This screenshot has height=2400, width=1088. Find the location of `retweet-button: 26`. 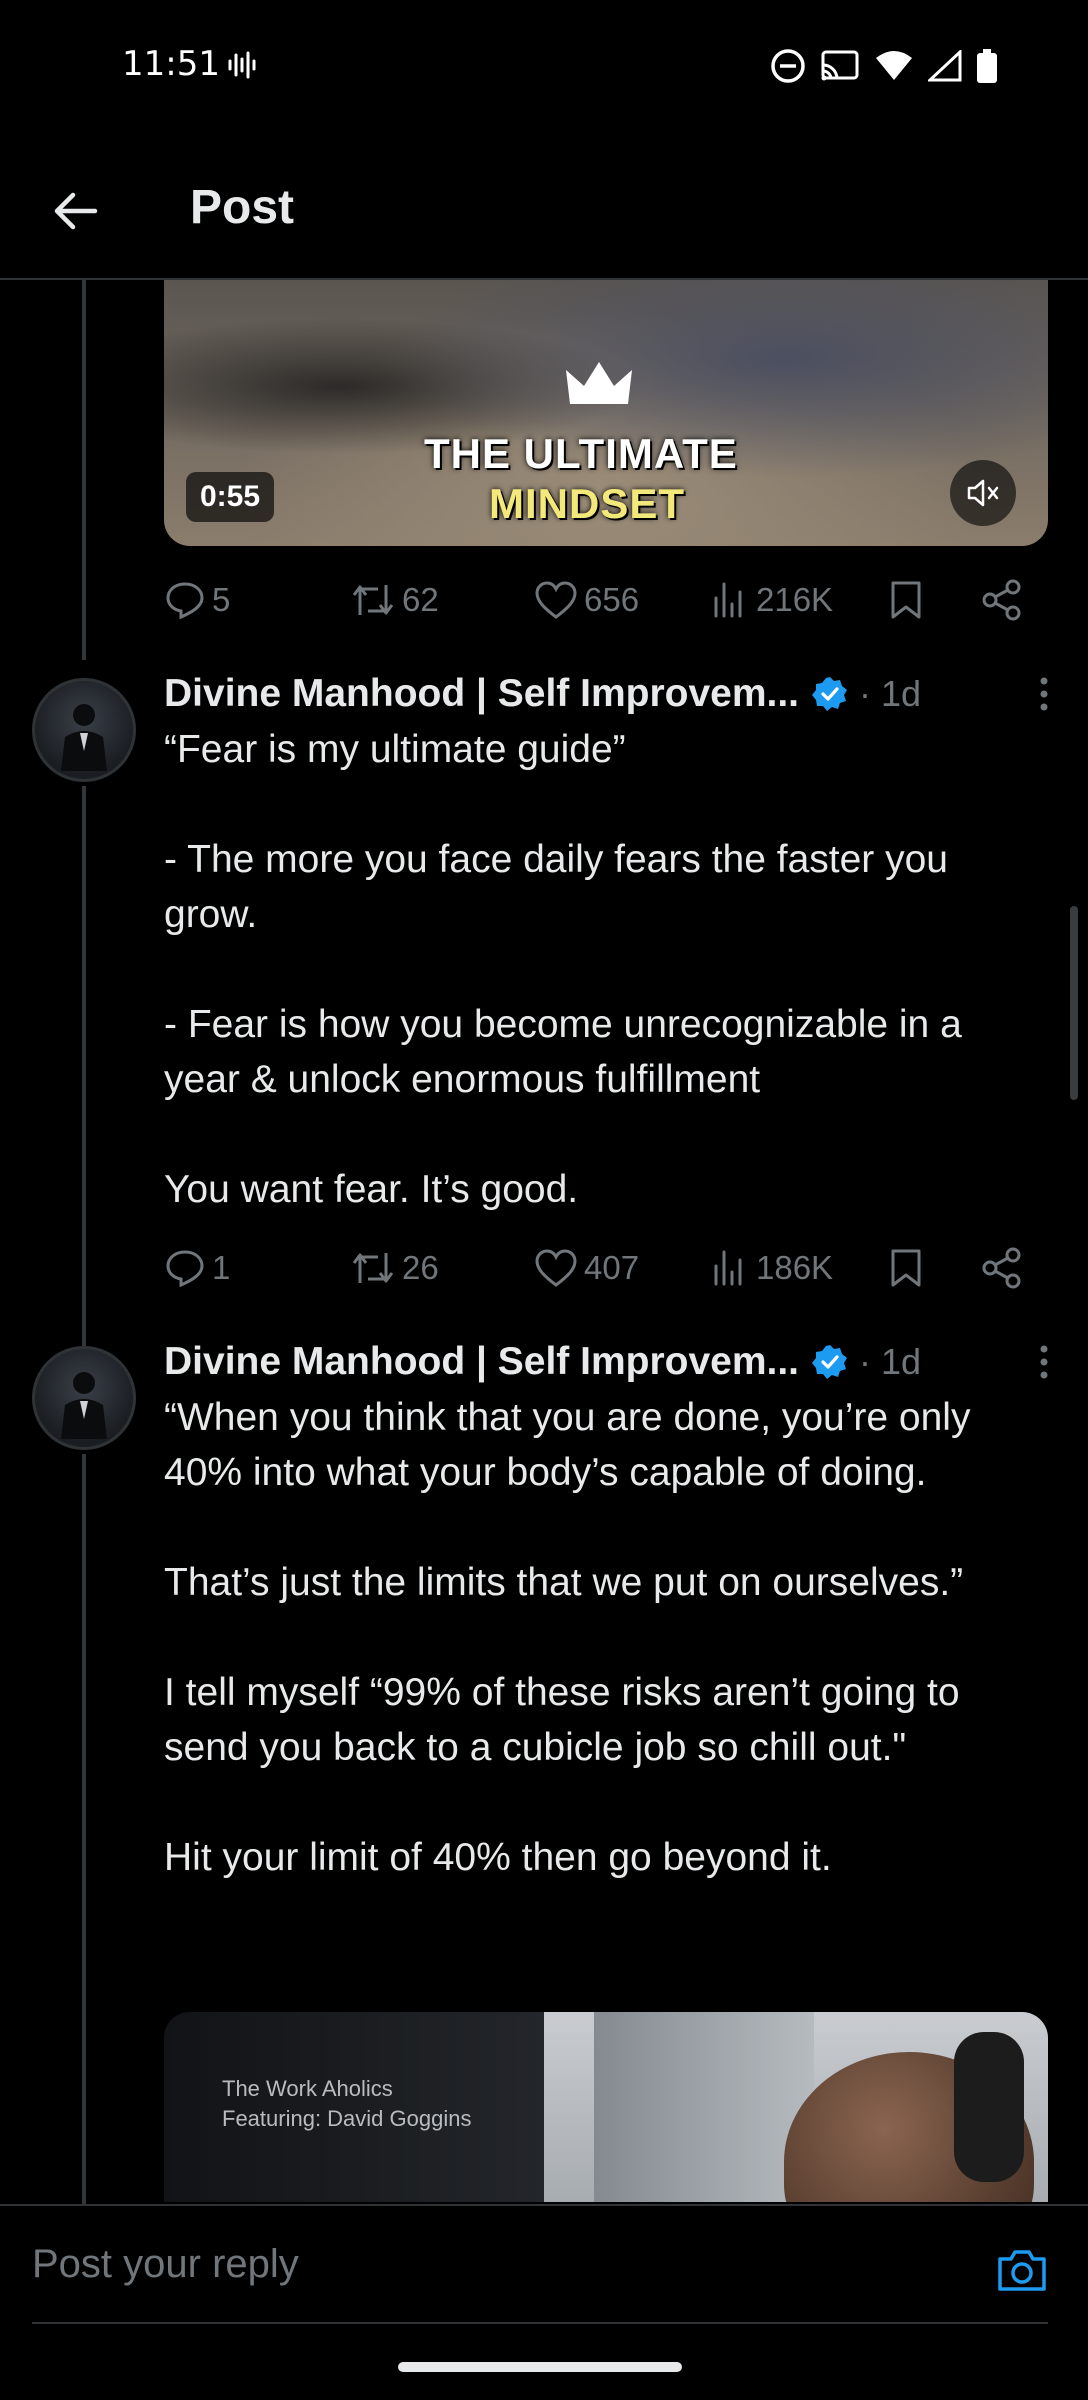

retweet-button: 26 is located at coordinates (394, 1268).